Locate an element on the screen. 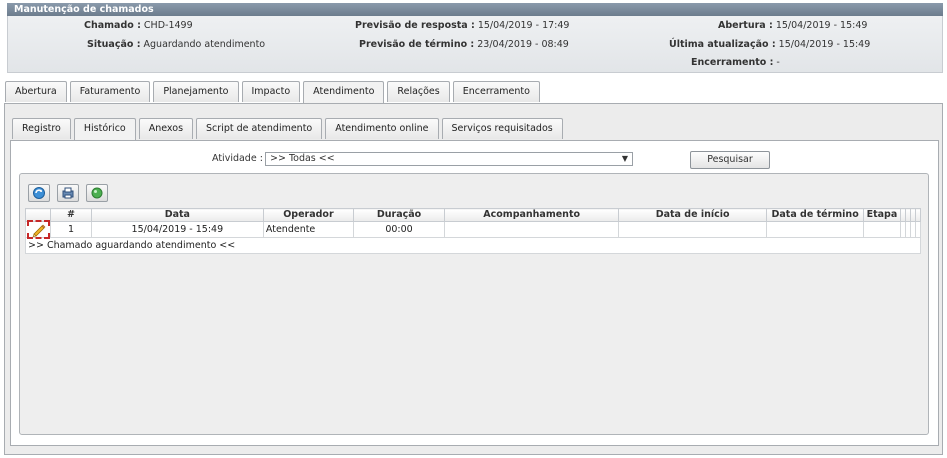 The height and width of the screenshot is (458, 947). atividade-label: Atividade : is located at coordinates (237, 158).